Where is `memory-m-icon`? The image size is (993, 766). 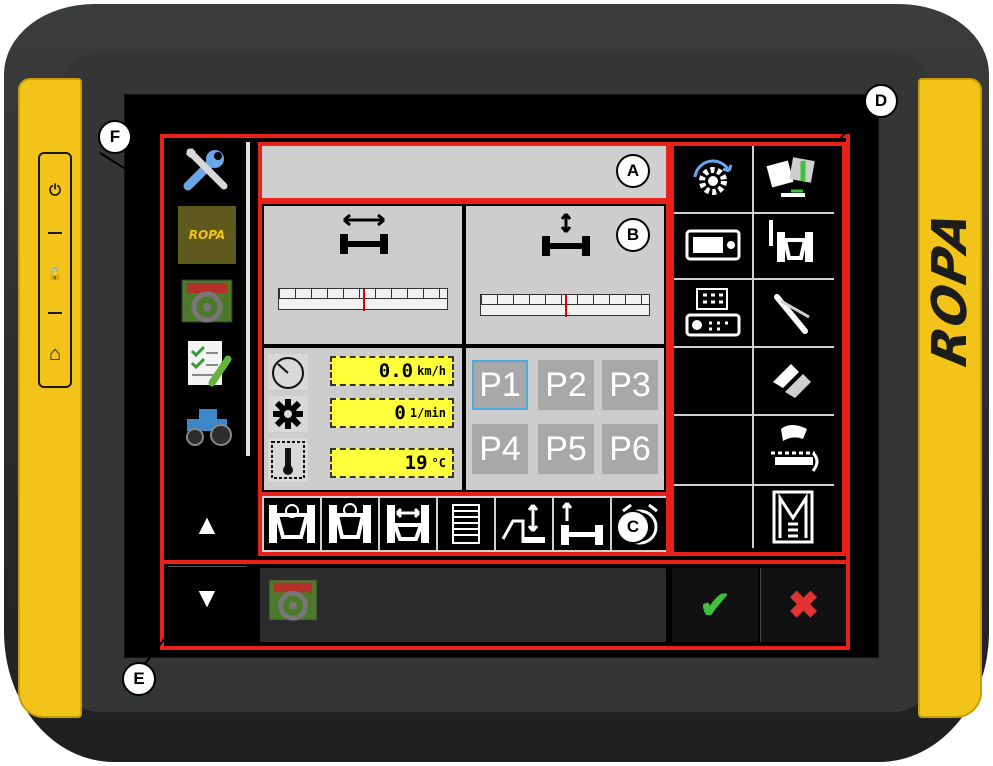 memory-m-icon is located at coordinates (793, 517).